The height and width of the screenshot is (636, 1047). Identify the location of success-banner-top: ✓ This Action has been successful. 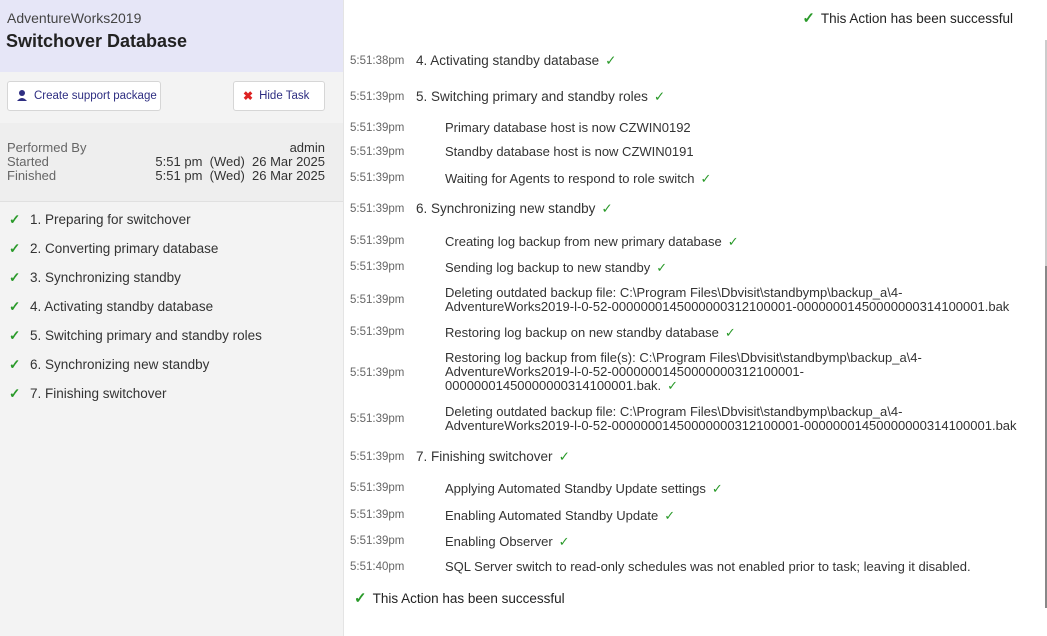
(907, 18).